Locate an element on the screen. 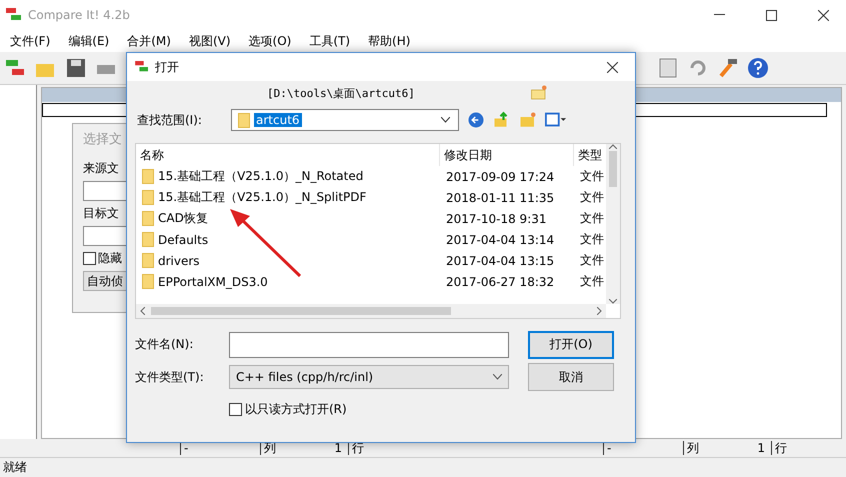 The image size is (846, 477). window-title: Compare It! 4.2b is located at coordinates (79, 15).